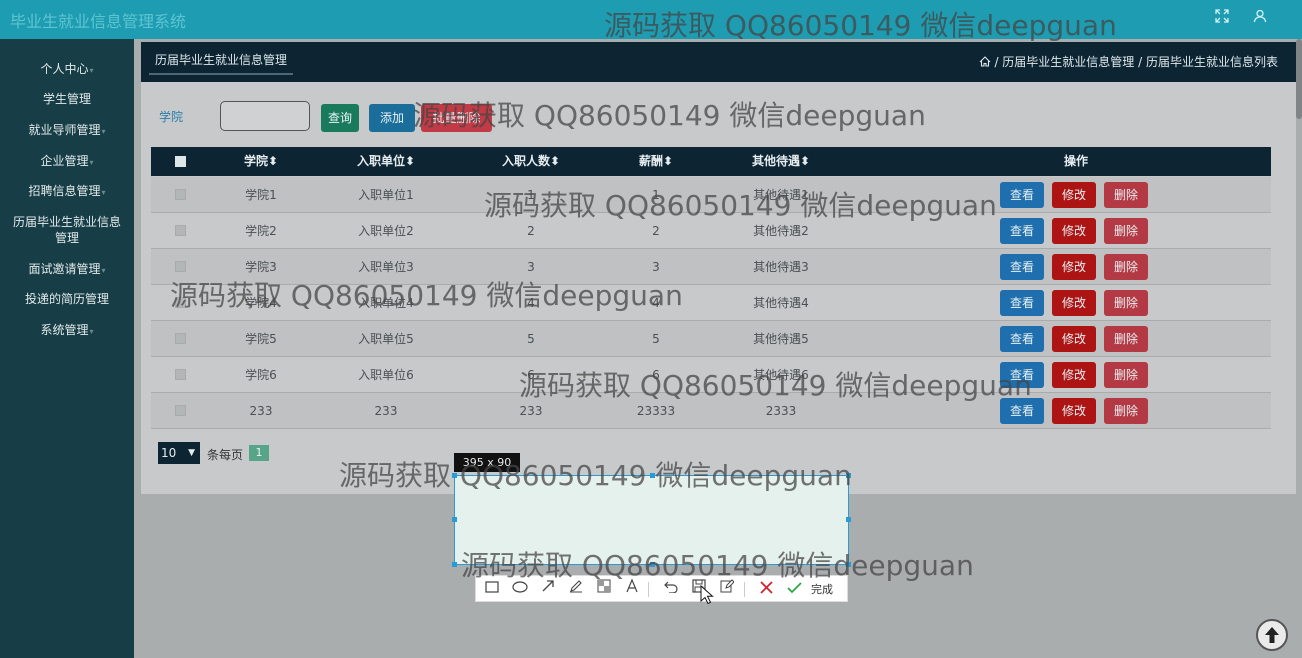  I want to click on table-cell: 学院1, so click(261, 195).